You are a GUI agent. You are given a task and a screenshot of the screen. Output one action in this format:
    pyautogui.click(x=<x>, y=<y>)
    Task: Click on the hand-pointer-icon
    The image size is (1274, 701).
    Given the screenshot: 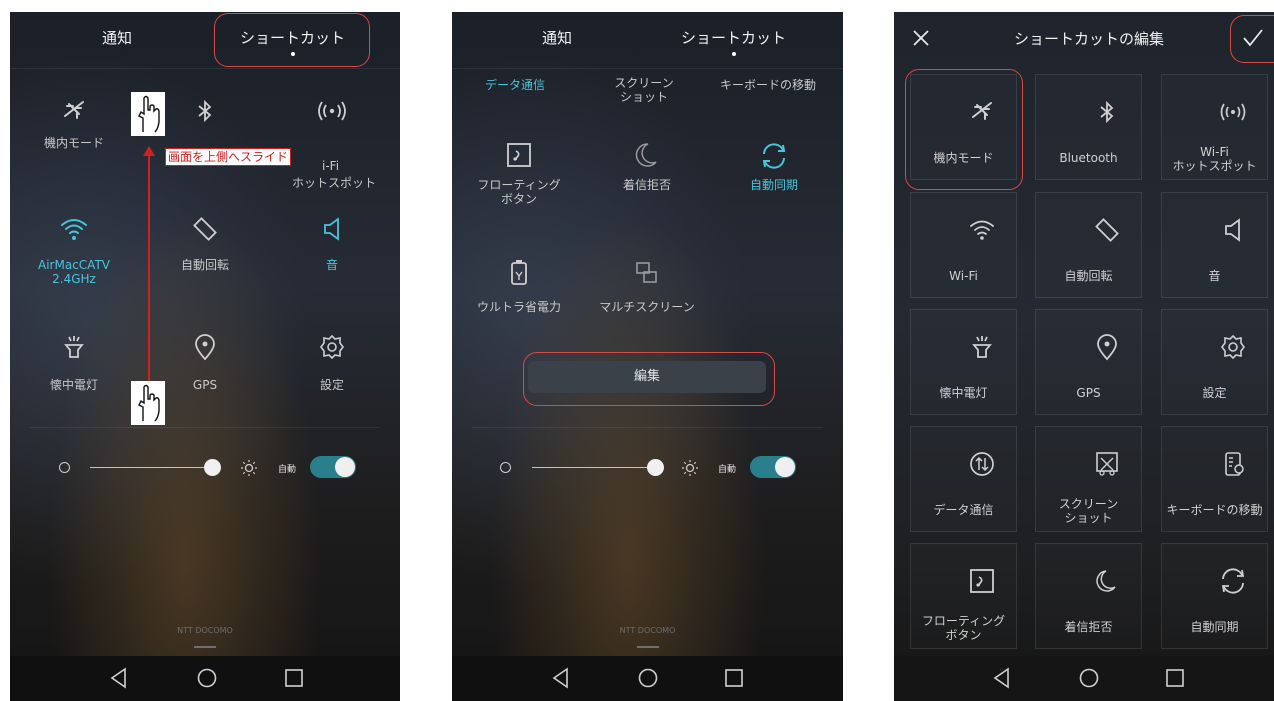 What is the action you would take?
    pyautogui.click(x=149, y=403)
    